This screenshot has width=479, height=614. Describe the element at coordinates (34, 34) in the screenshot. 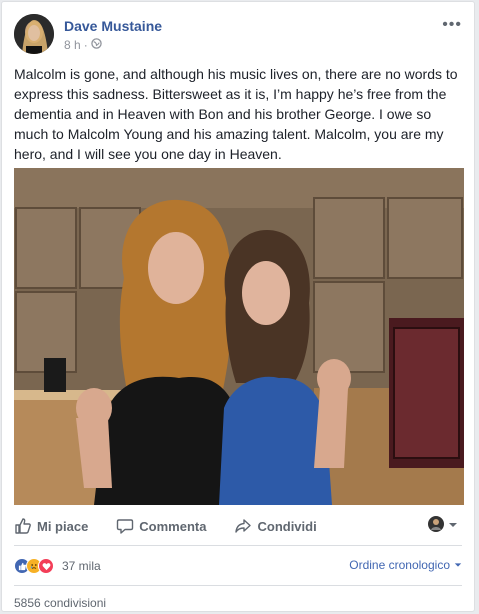

I see `avatar` at that location.